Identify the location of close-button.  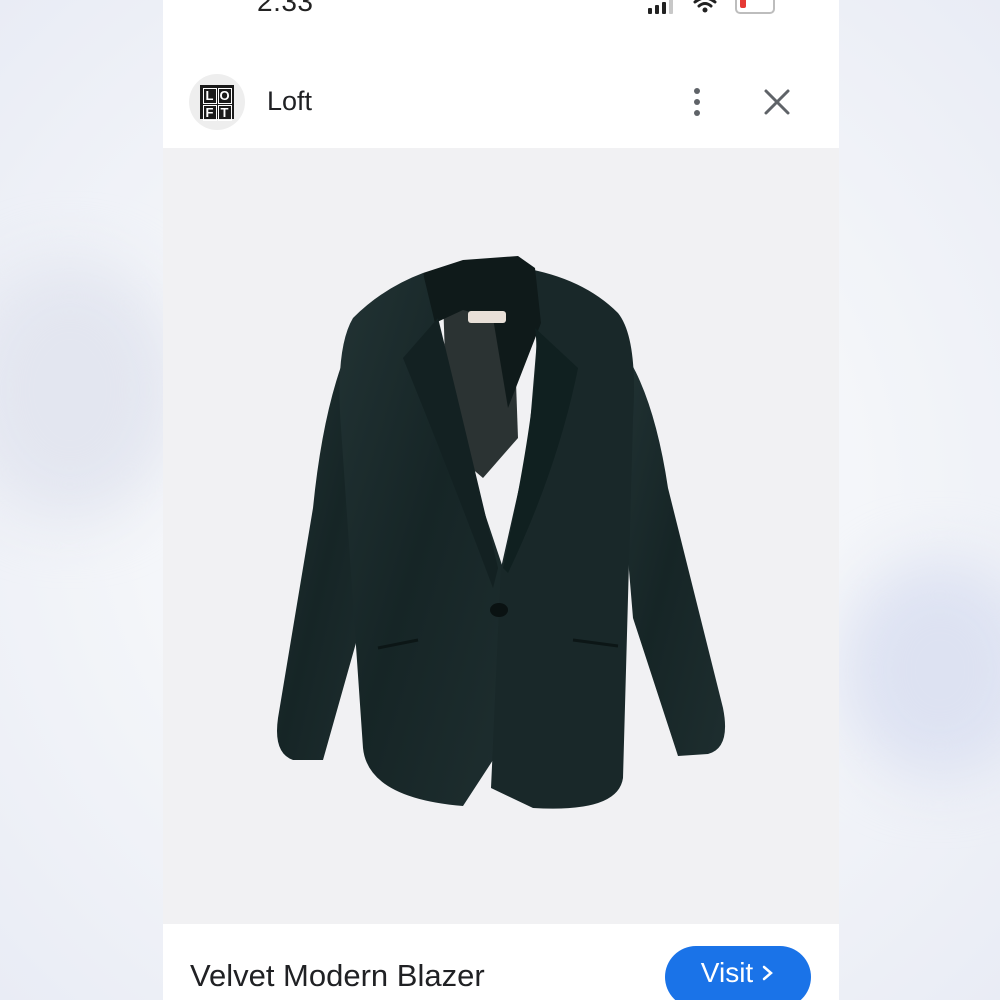
(777, 102).